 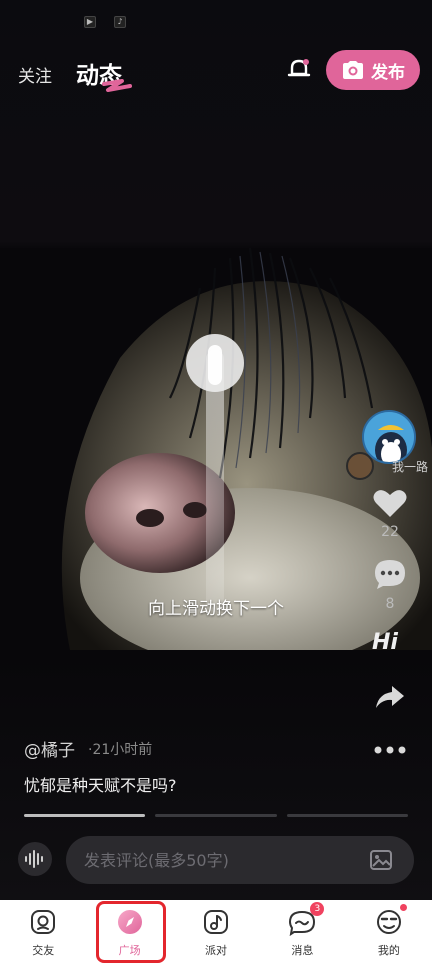 What do you see at coordinates (240, 860) in the screenshot?
I see `comment-input` at bounding box center [240, 860].